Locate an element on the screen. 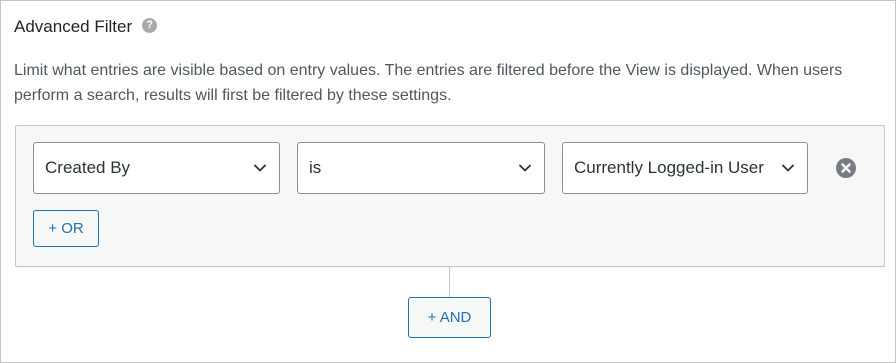 Image resolution: width=896 pixels, height=363 pixels. close-circle-icon is located at coordinates (846, 168).